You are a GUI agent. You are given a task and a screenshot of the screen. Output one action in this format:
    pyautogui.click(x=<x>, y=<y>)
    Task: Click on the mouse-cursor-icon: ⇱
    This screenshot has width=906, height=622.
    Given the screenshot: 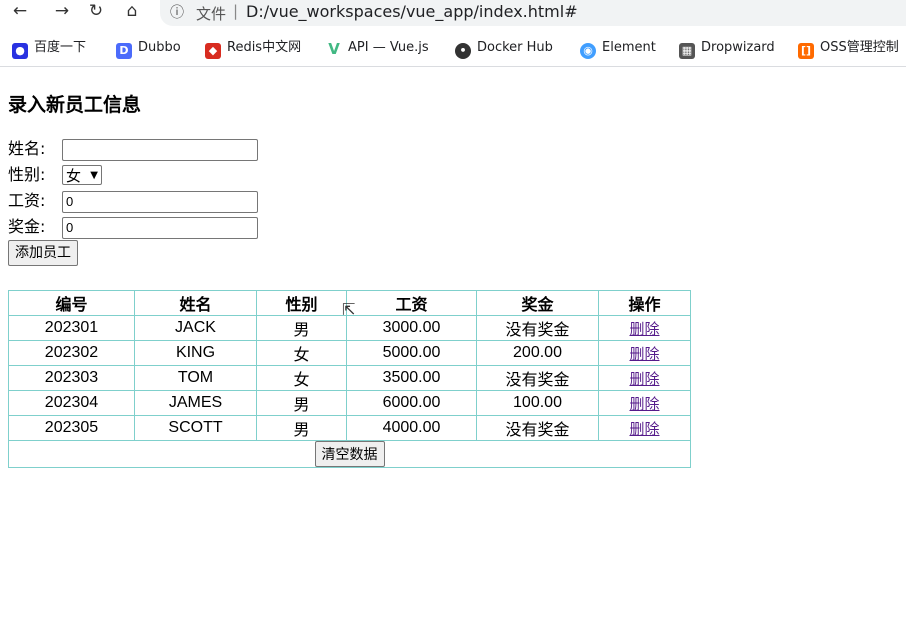 What is the action you would take?
    pyautogui.click(x=349, y=309)
    